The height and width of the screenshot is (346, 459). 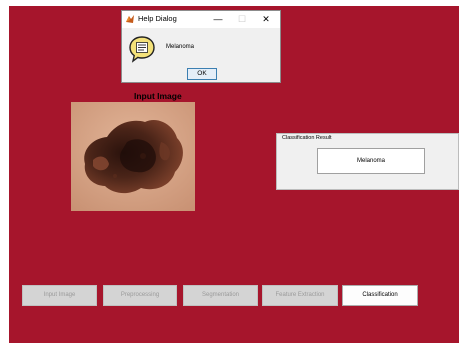 What do you see at coordinates (300, 295) in the screenshot?
I see `feature-extraction-button: Feature Extraction` at bounding box center [300, 295].